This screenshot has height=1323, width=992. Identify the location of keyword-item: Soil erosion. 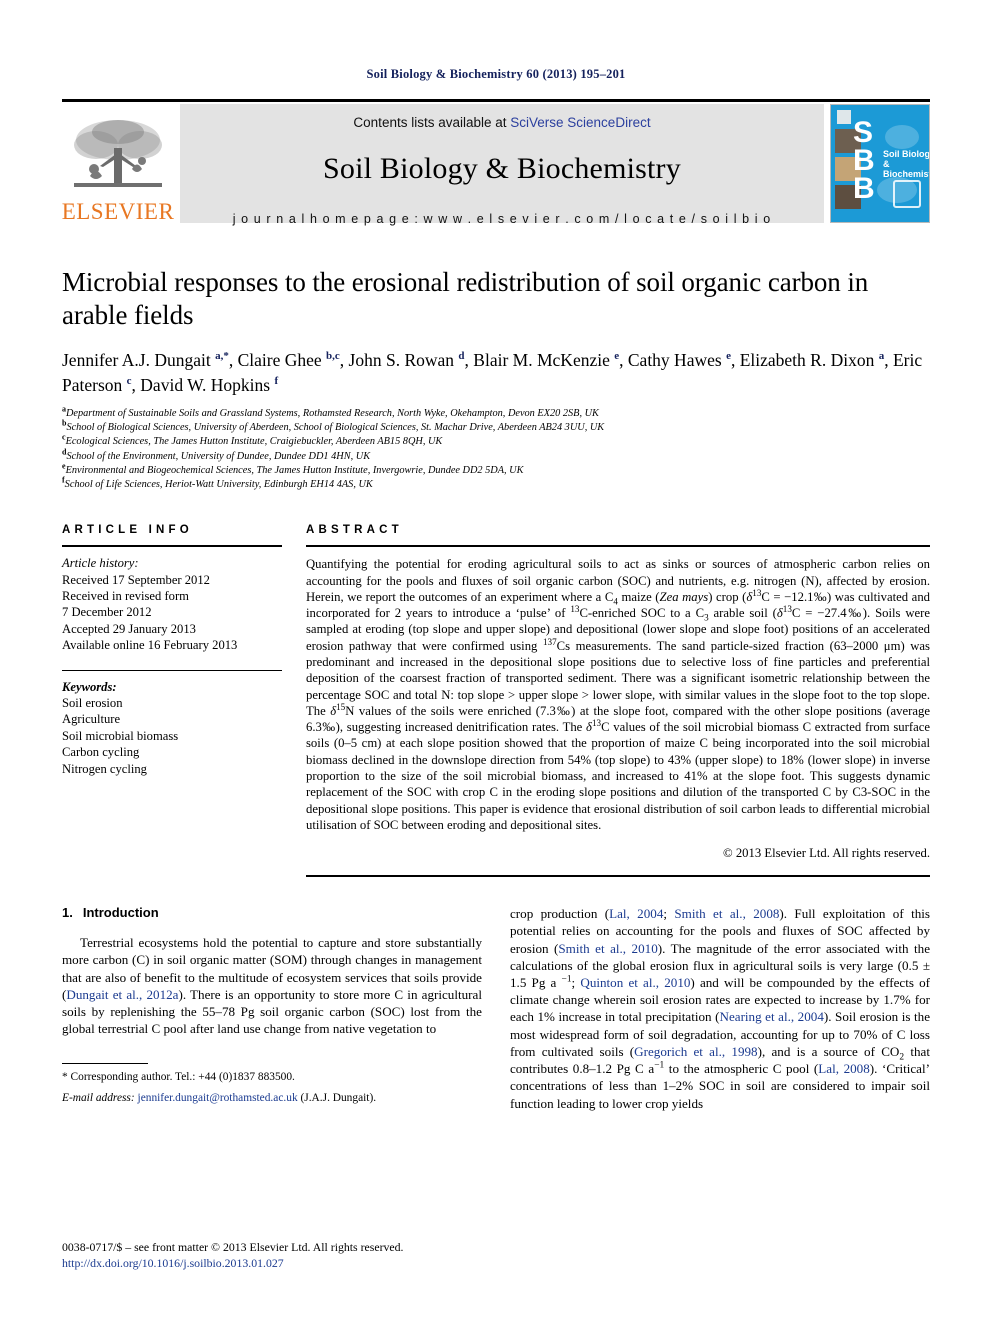
(92, 703).